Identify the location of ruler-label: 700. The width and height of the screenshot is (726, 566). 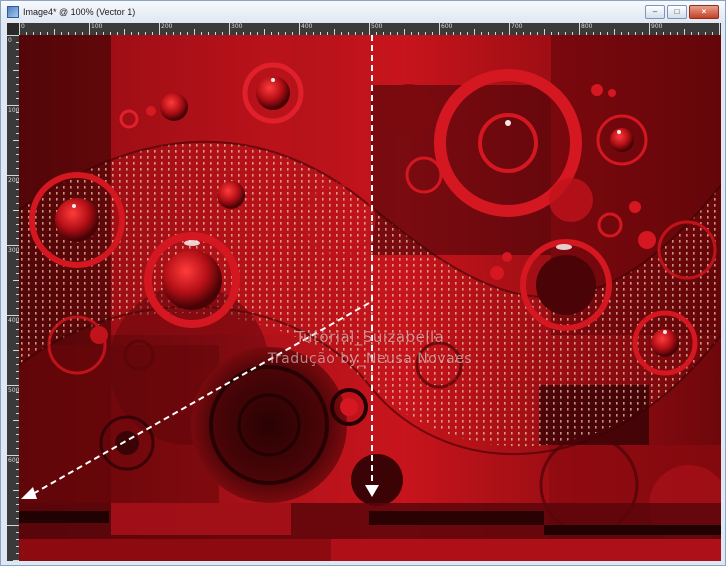
(517, 26).